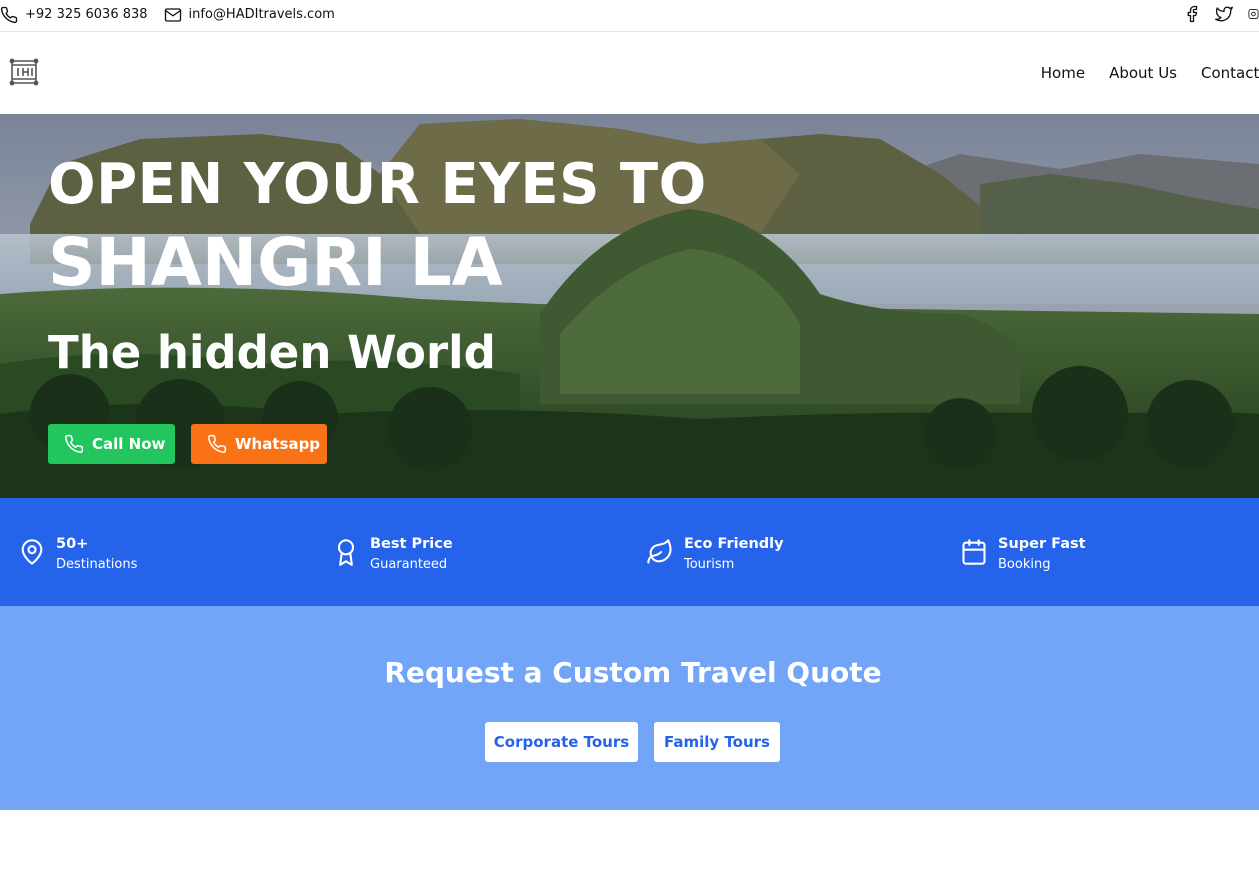 This screenshot has height=881, width=1259. Describe the element at coordinates (709, 564) in the screenshot. I see `feature-subtitle: Tourism` at that location.